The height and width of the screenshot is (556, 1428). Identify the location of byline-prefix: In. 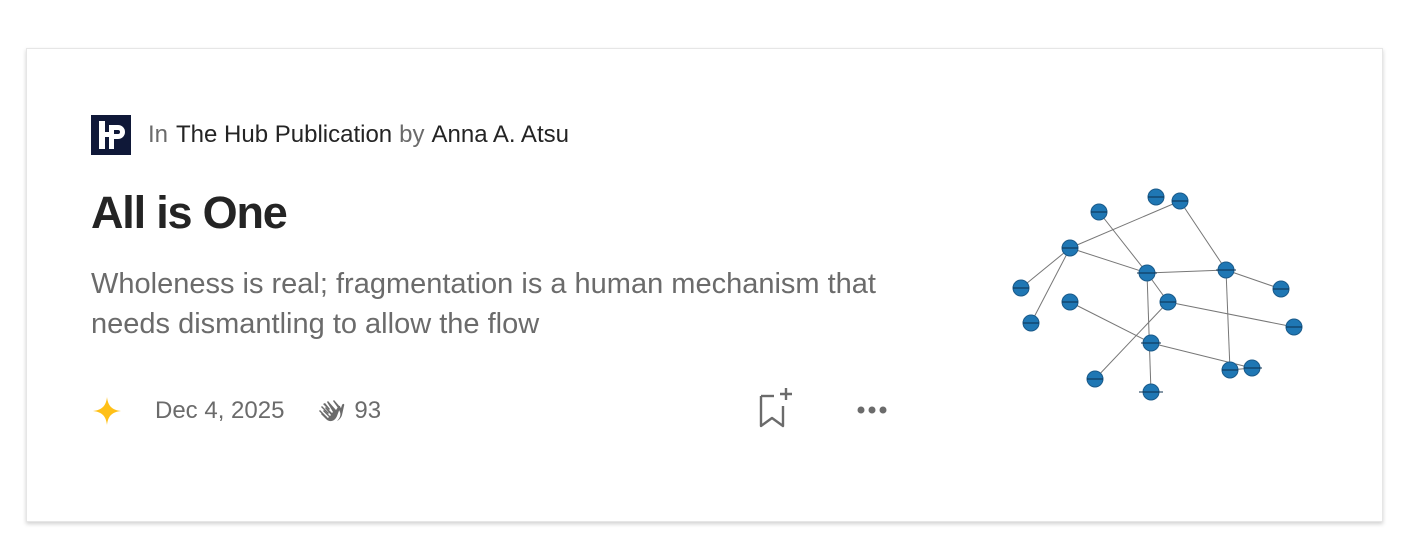
(158, 134).